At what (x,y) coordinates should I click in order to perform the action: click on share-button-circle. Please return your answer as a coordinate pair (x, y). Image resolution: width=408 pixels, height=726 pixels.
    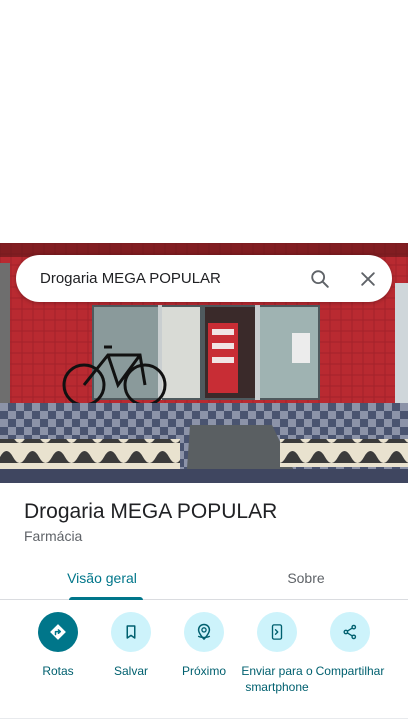
    Looking at the image, I should click on (350, 632).